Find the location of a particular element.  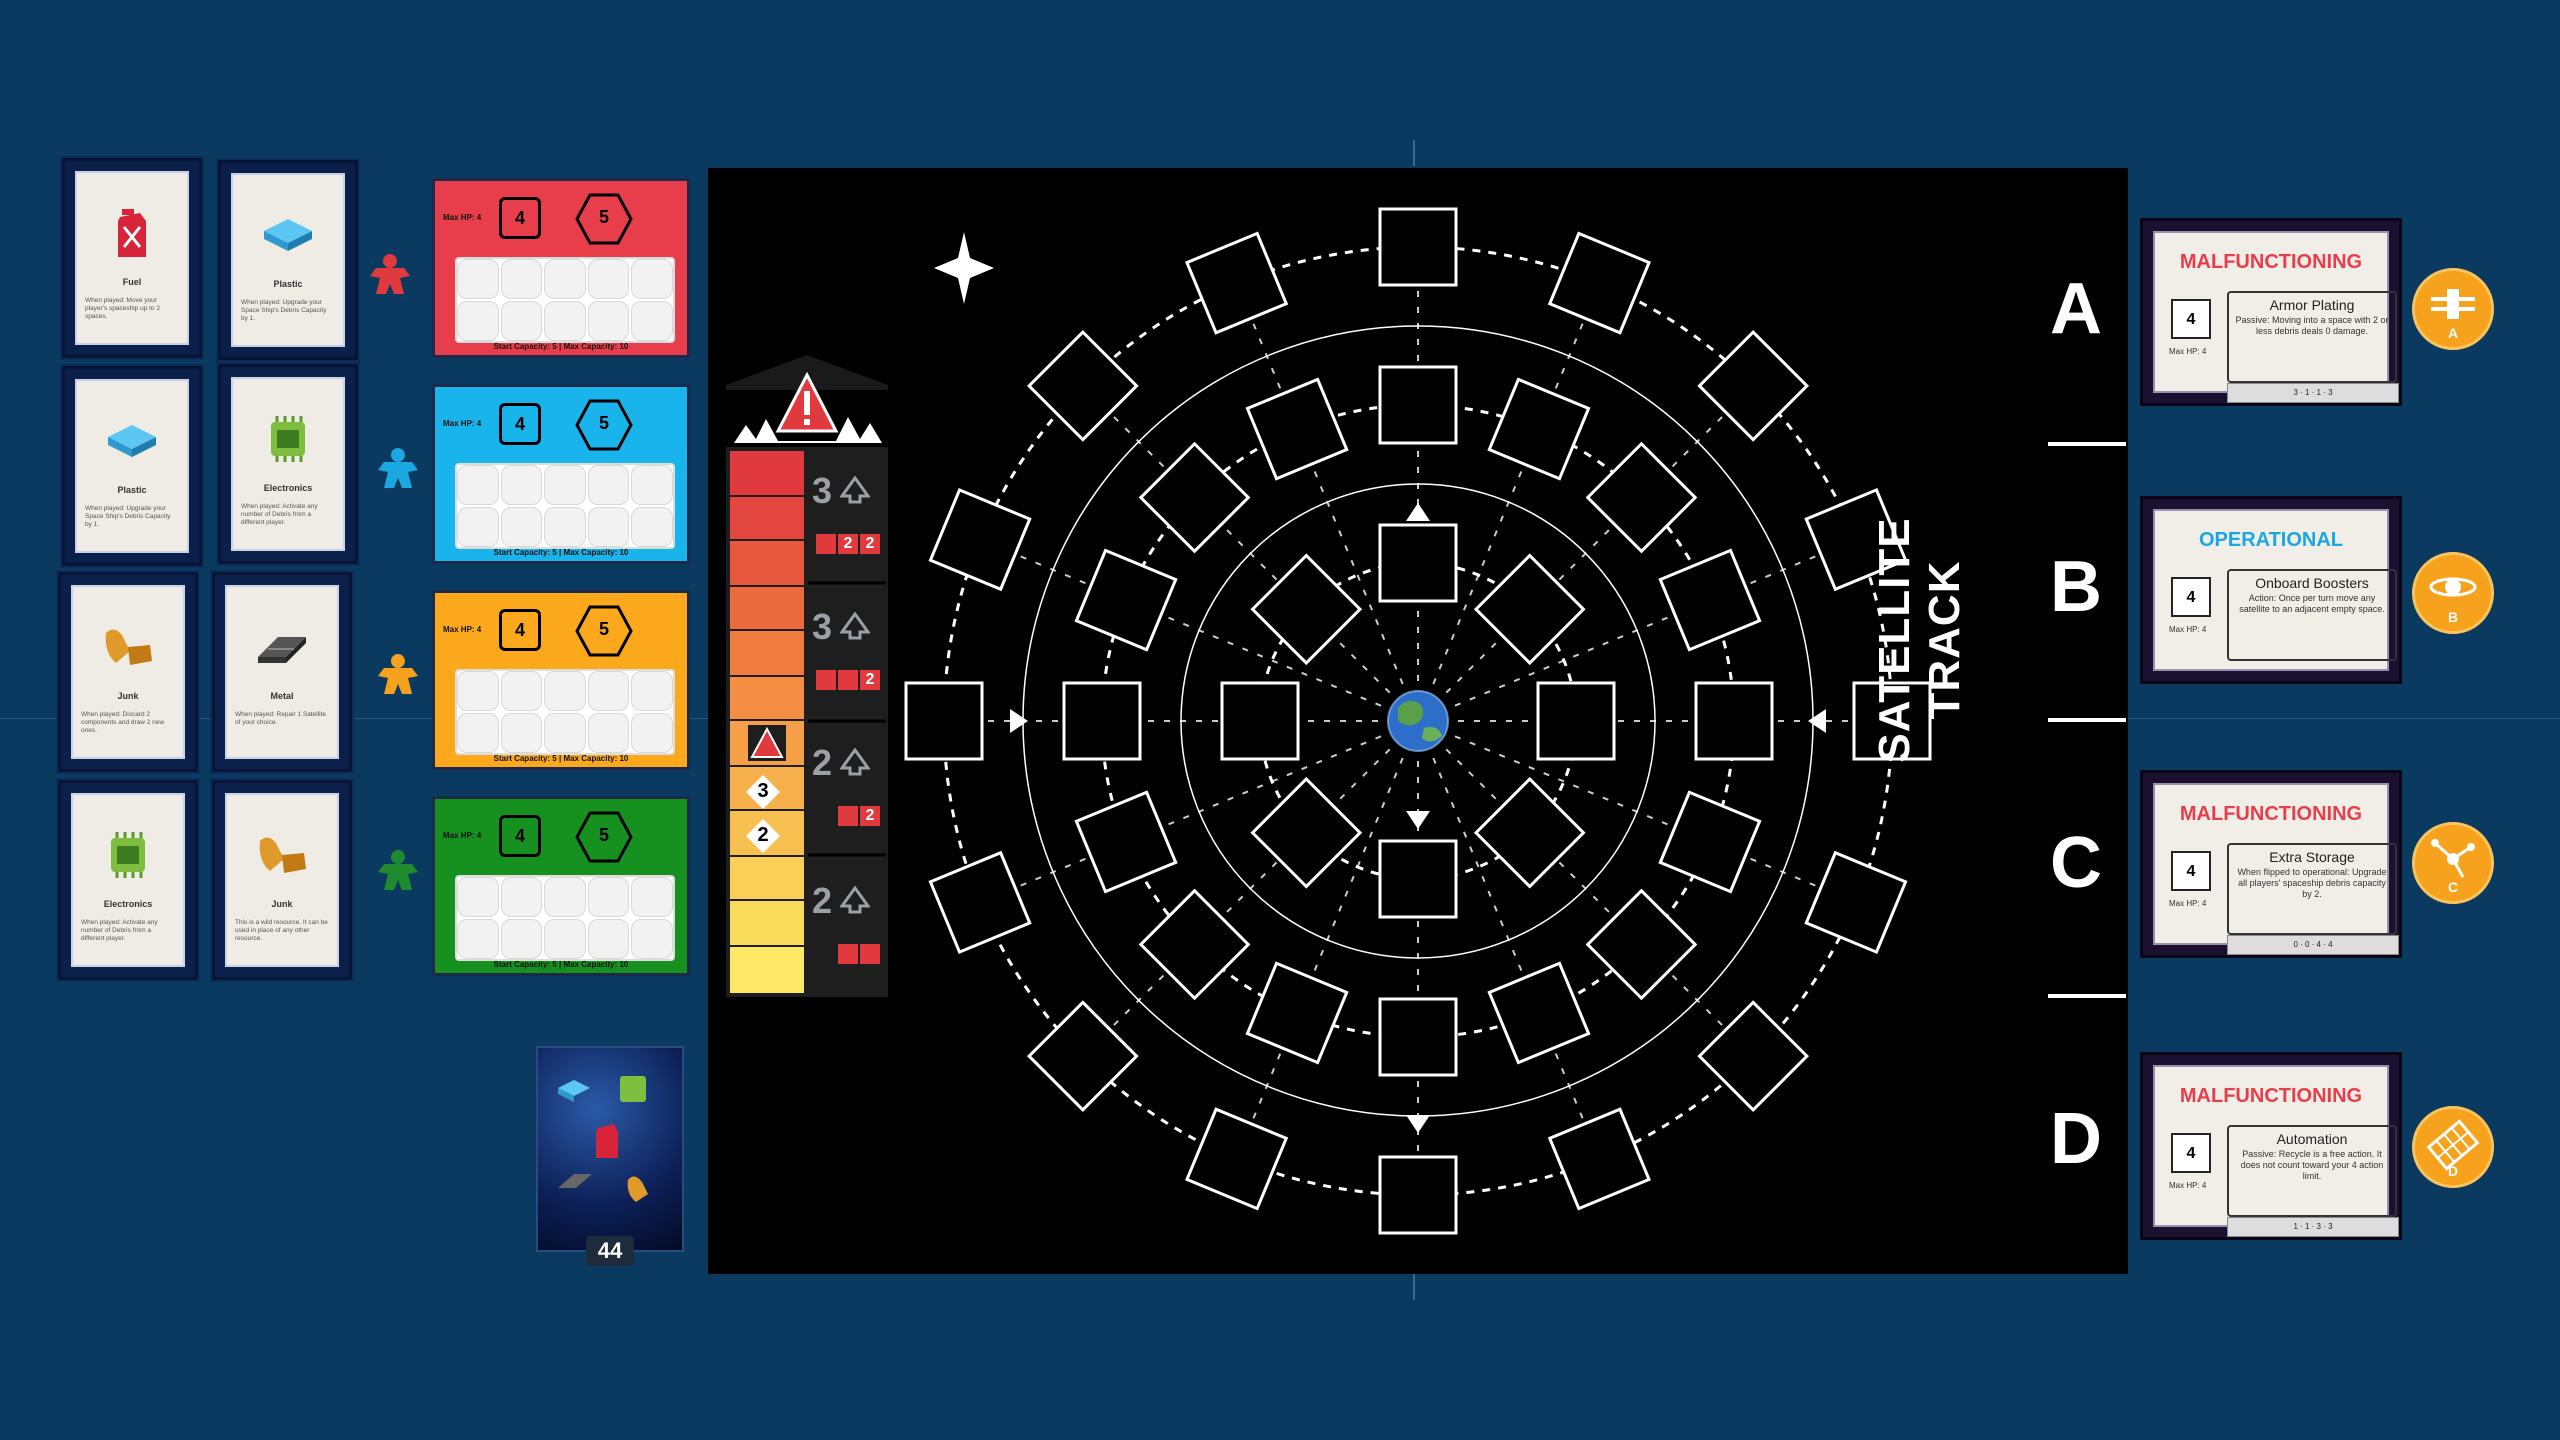

direction-arrow-icon is located at coordinates (1019, 721).